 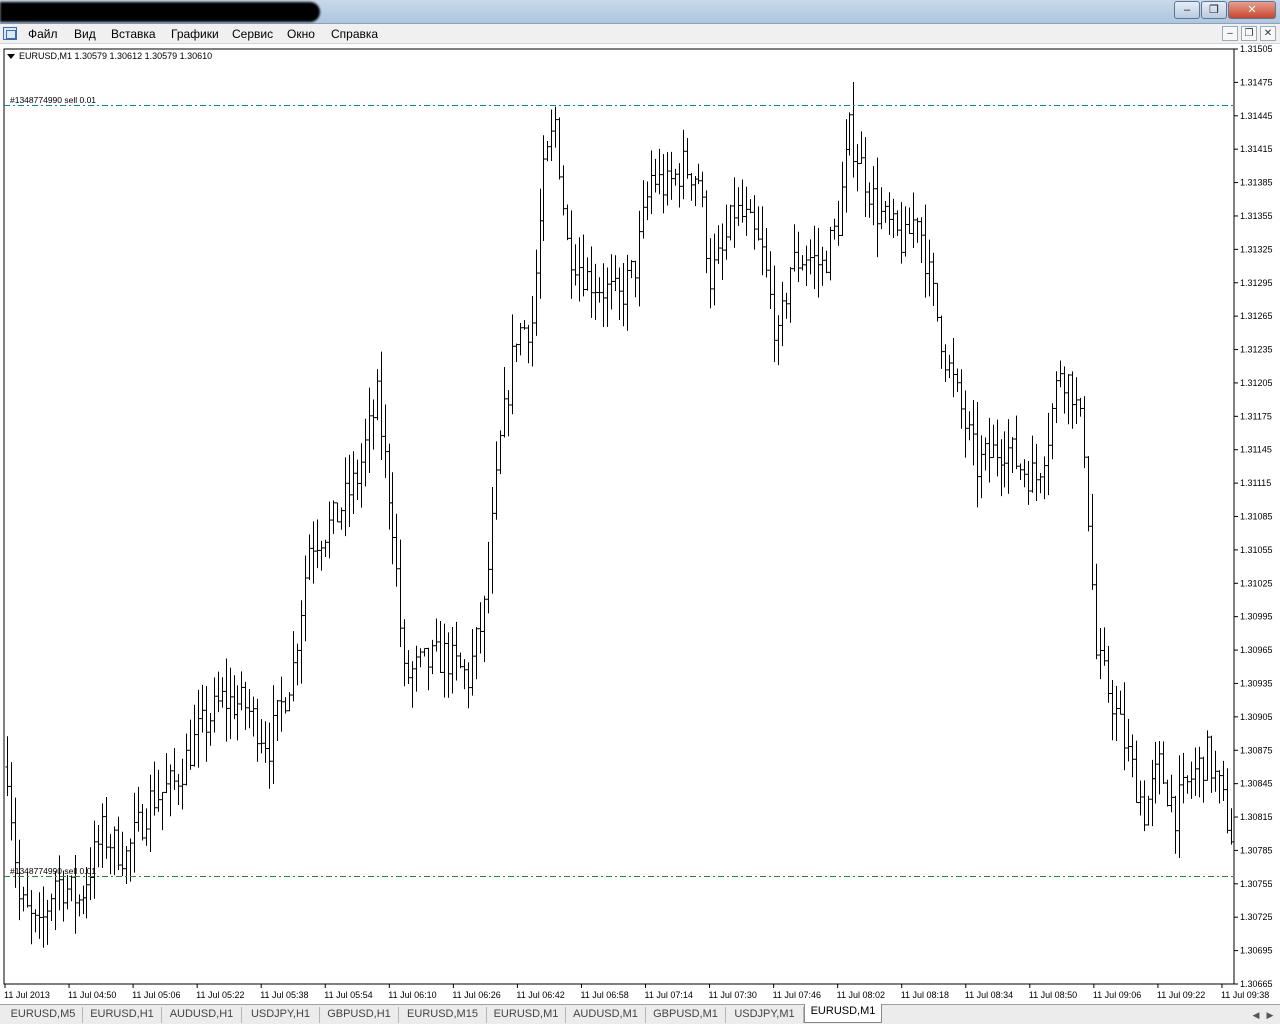 What do you see at coordinates (43, 1015) in the screenshot?
I see `tab-eurusd-m5: EURUSD,M5` at bounding box center [43, 1015].